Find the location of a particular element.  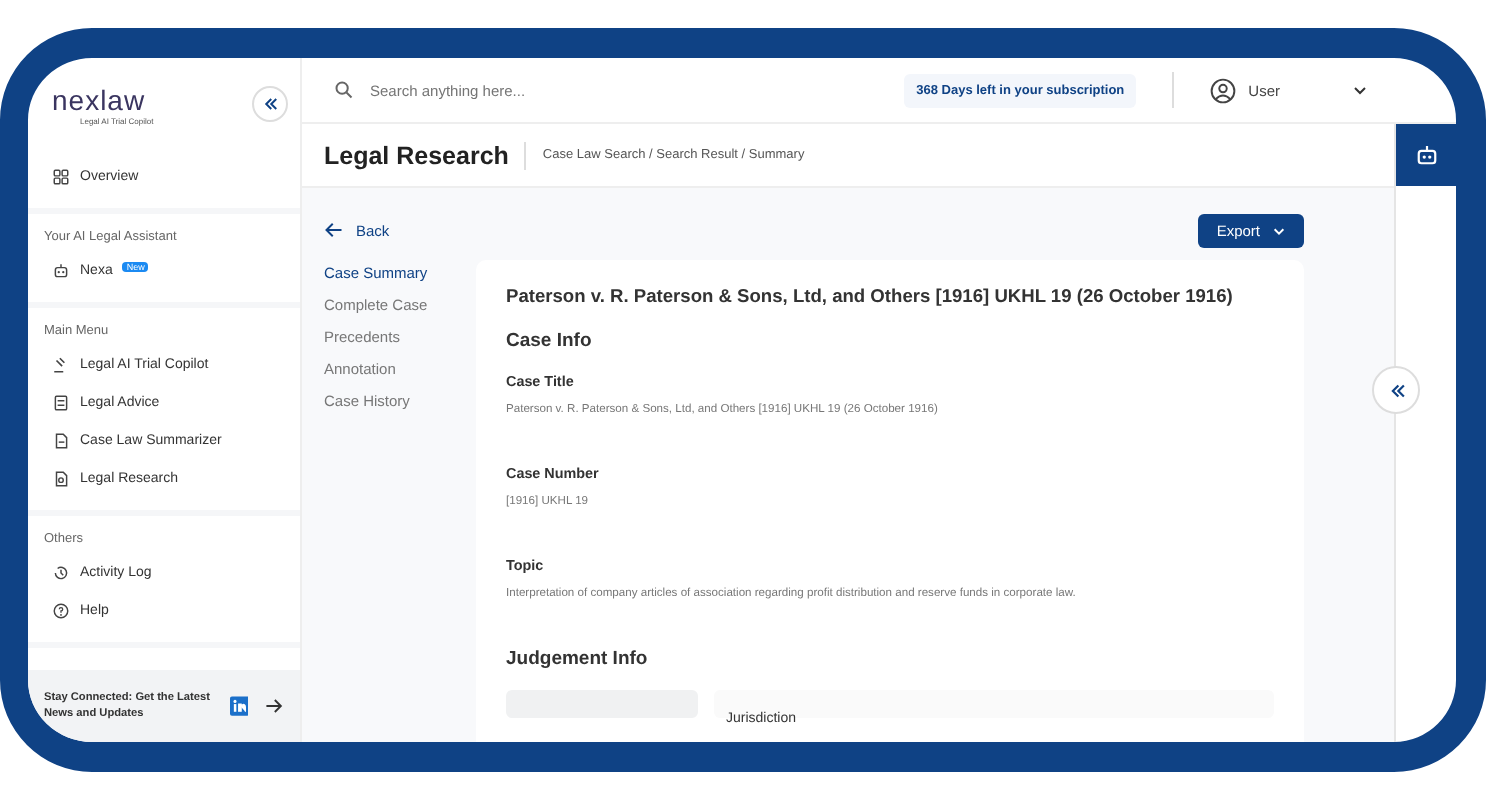

user-avatar-icon is located at coordinates (1223, 90).